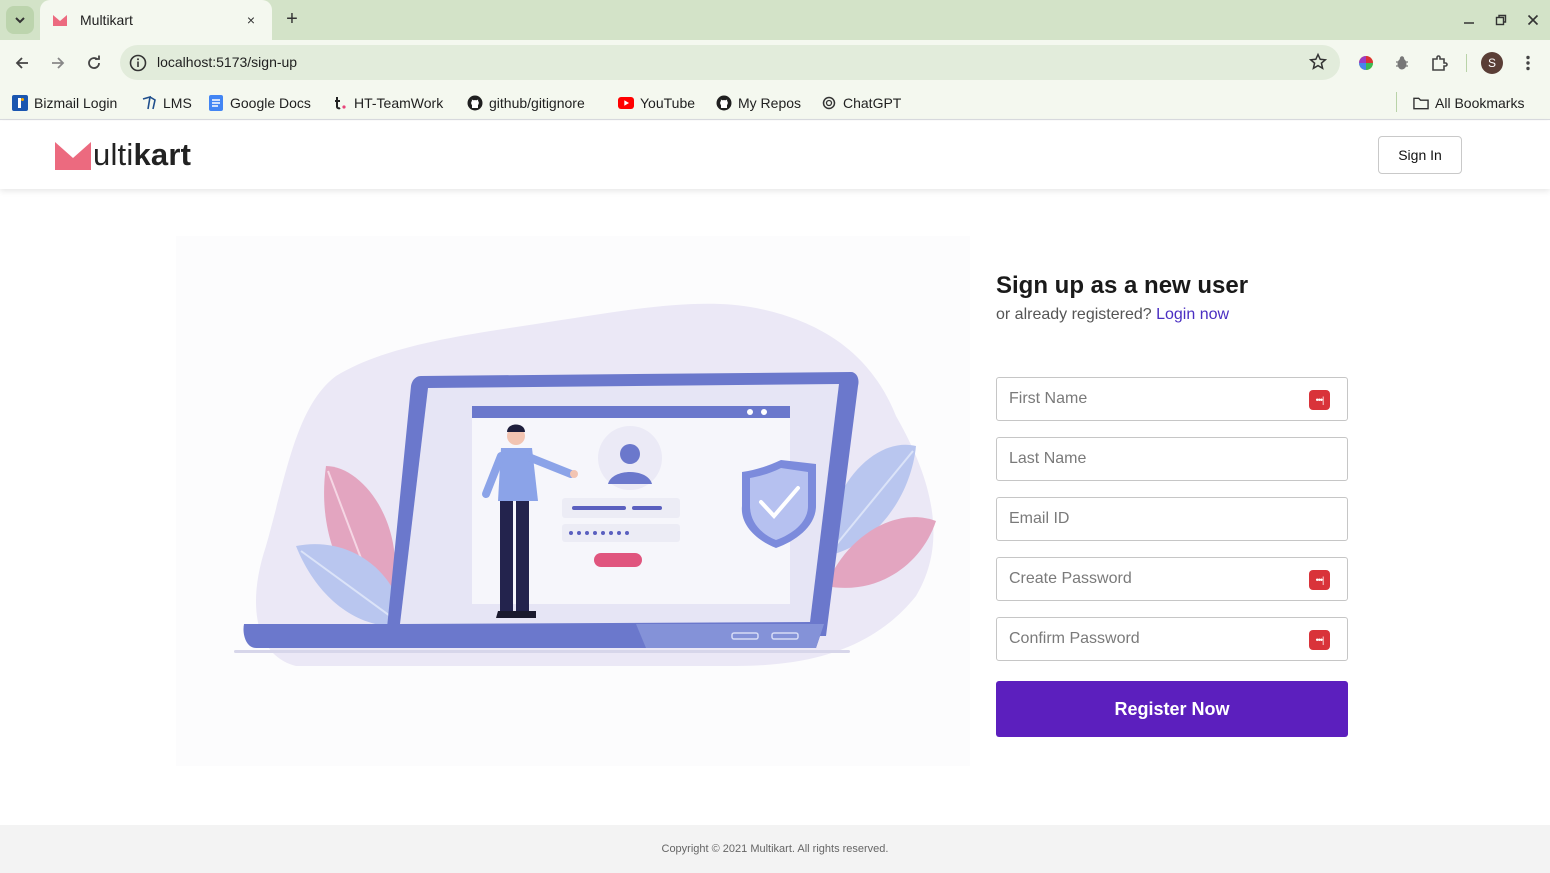  I want to click on bookmark-label: Google Docs, so click(270, 103).